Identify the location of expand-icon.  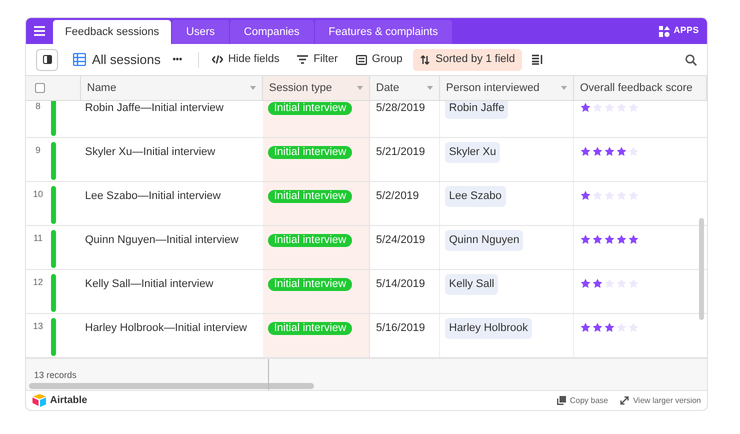
(625, 400).